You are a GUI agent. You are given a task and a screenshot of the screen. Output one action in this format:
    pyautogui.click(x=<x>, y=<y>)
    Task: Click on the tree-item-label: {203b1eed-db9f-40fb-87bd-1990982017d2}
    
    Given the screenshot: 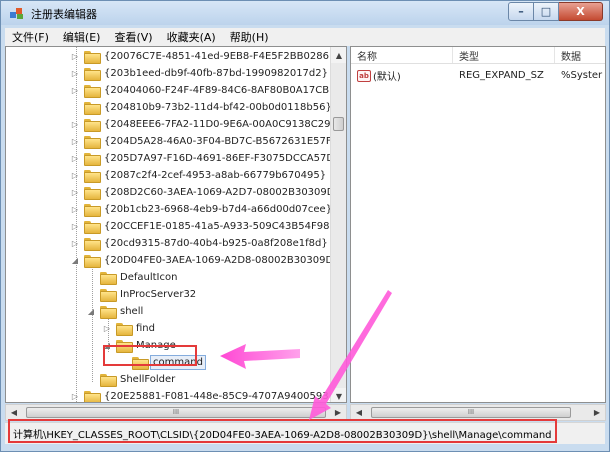 What is the action you would take?
    pyautogui.click(x=216, y=73)
    